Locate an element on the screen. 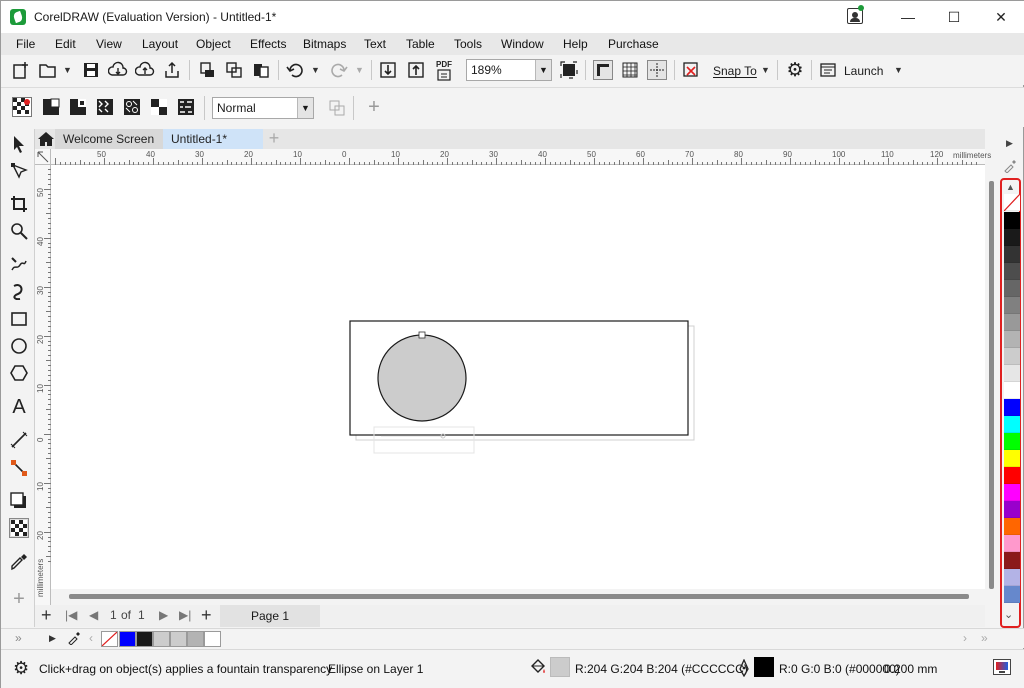 The height and width of the screenshot is (688, 1024). zoom-level-combo: 189% ▼ is located at coordinates (509, 70).